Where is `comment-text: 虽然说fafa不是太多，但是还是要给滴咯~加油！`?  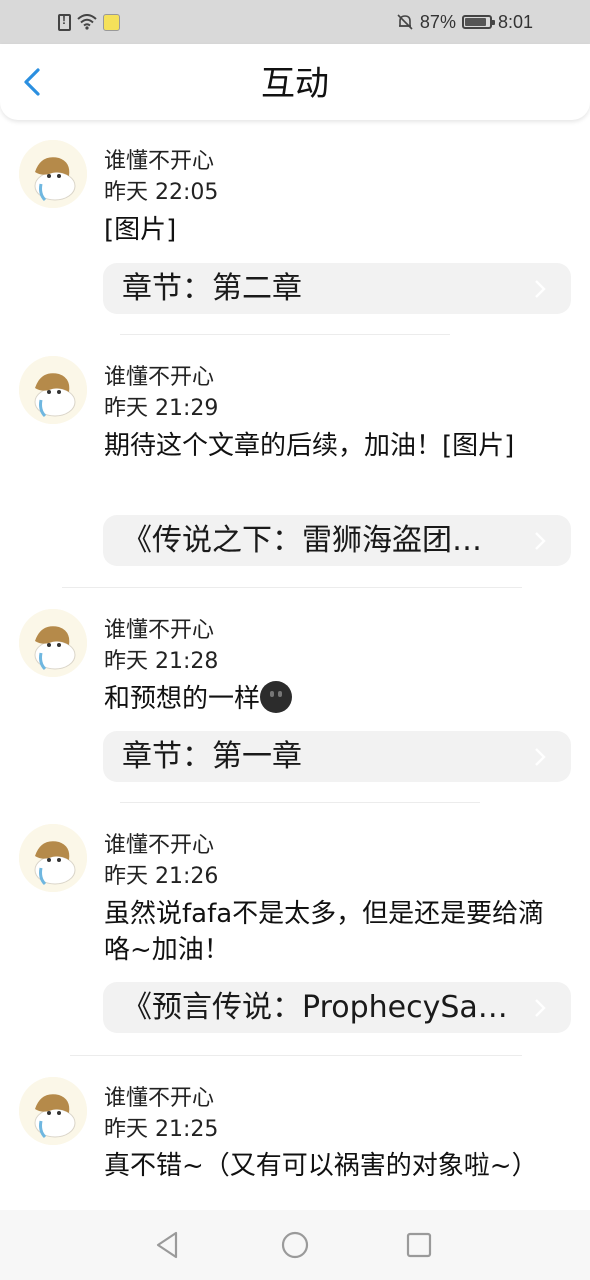 comment-text: 虽然说fafa不是太多，但是还是要给滴咯~加油！ is located at coordinates (324, 932).